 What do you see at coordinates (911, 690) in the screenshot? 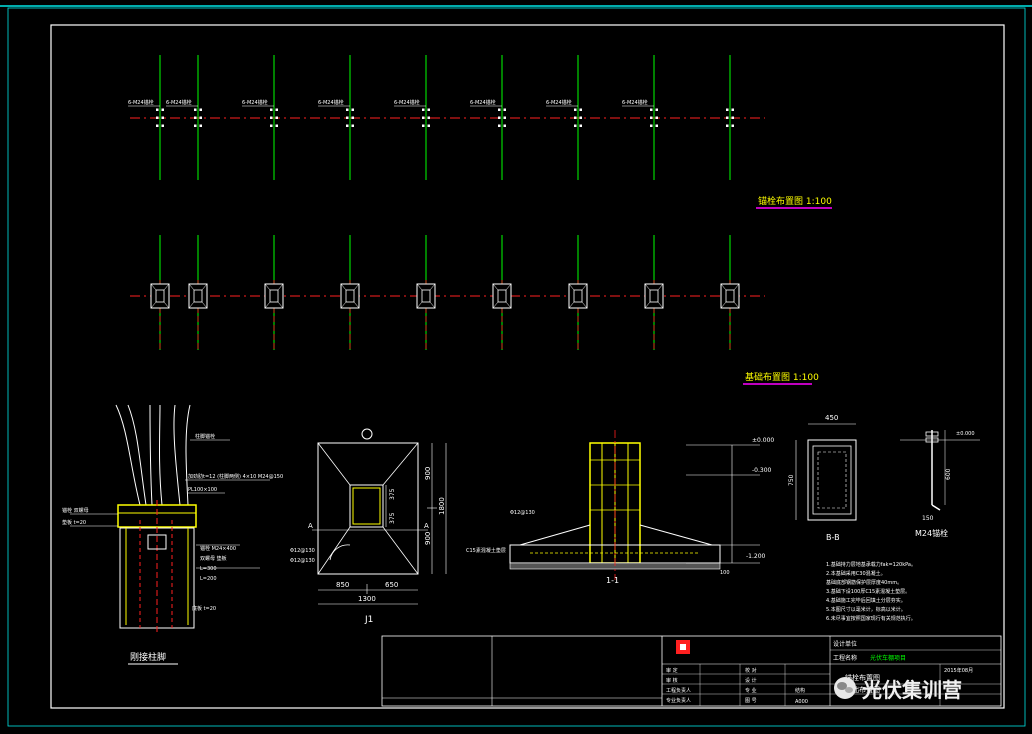
I see `watermark-text: 光伏集训营` at bounding box center [911, 690].